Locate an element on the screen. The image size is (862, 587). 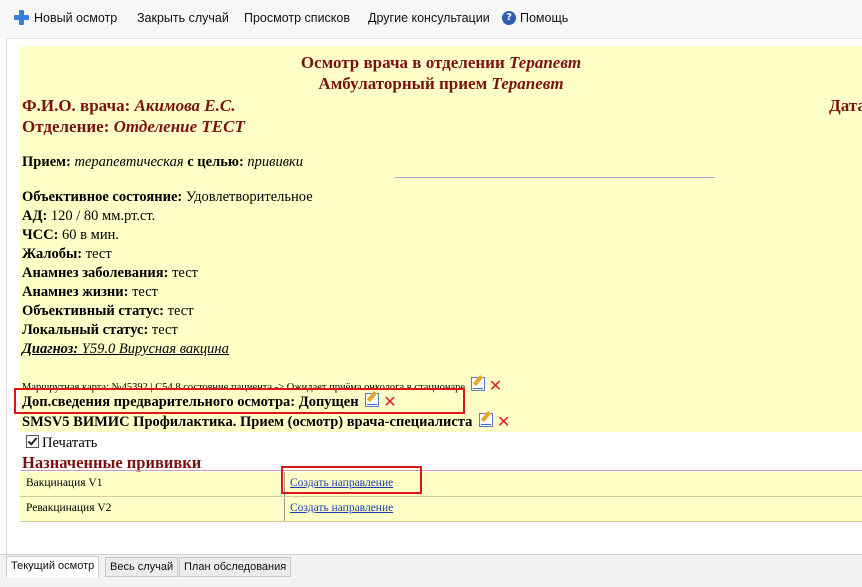
tab-whole-case: Весь случай is located at coordinates (142, 567).